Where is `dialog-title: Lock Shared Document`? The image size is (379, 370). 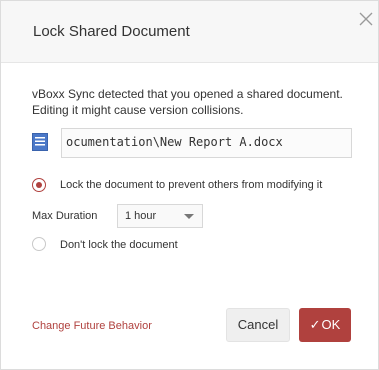 dialog-title: Lock Shared Document is located at coordinates (111, 31).